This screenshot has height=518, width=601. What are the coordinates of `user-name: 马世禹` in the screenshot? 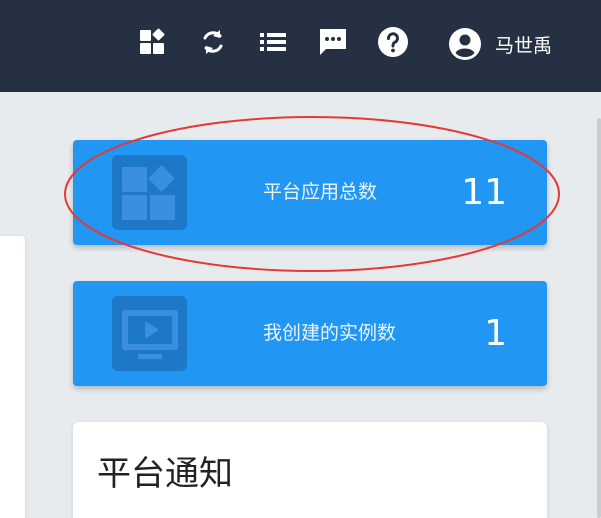 It's located at (524, 45).